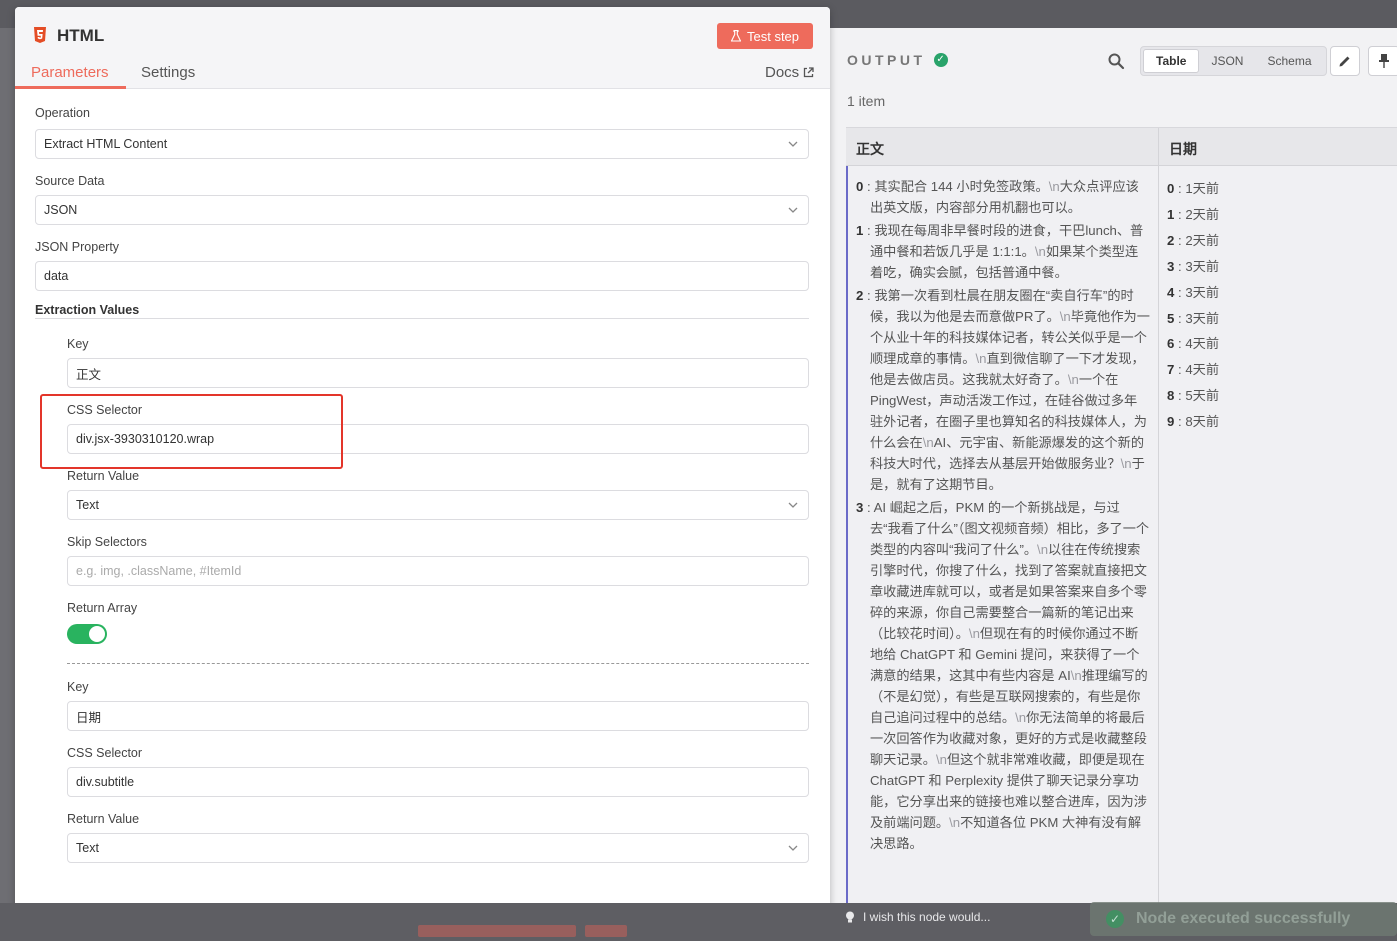  I want to click on pin-output-button, so click(1382, 61).